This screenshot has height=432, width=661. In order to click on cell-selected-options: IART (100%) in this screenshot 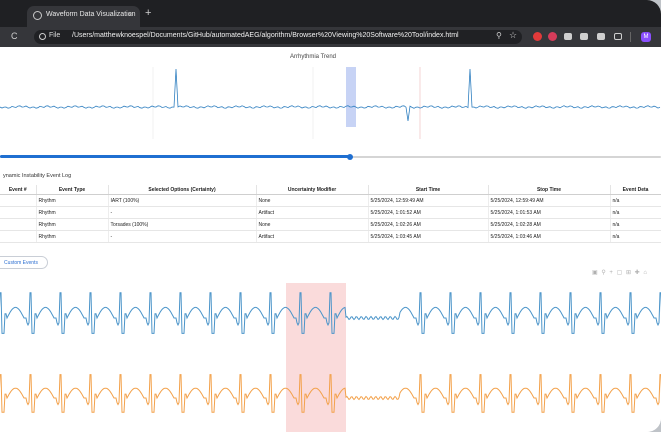, I will do `click(182, 200)`.